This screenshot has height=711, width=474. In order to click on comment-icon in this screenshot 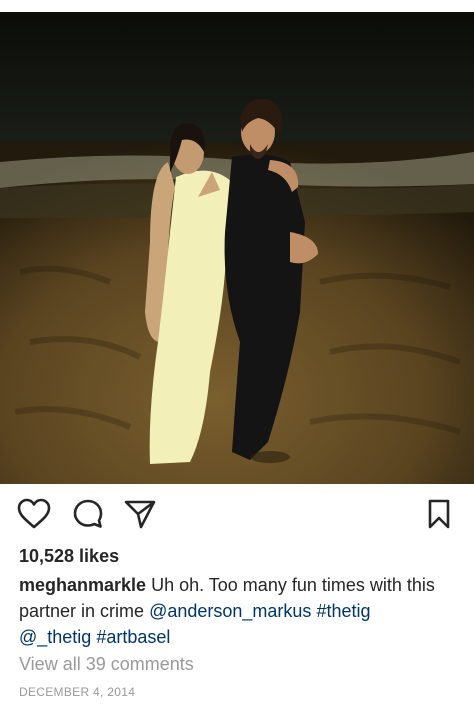, I will do `click(88, 513)`.